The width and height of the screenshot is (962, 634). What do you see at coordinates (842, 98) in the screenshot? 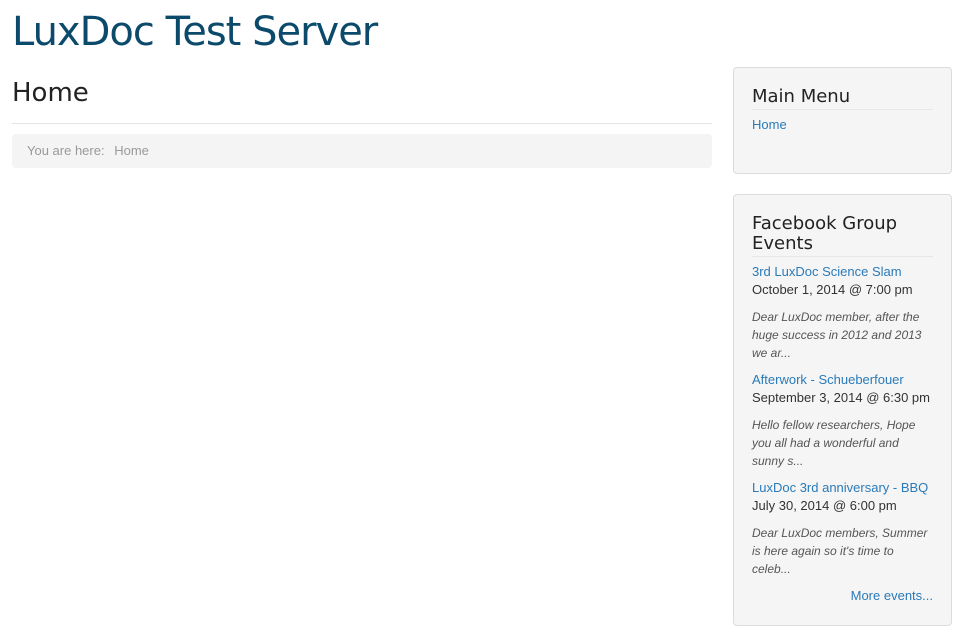
I see `main-menu-title: Main Menu` at bounding box center [842, 98].